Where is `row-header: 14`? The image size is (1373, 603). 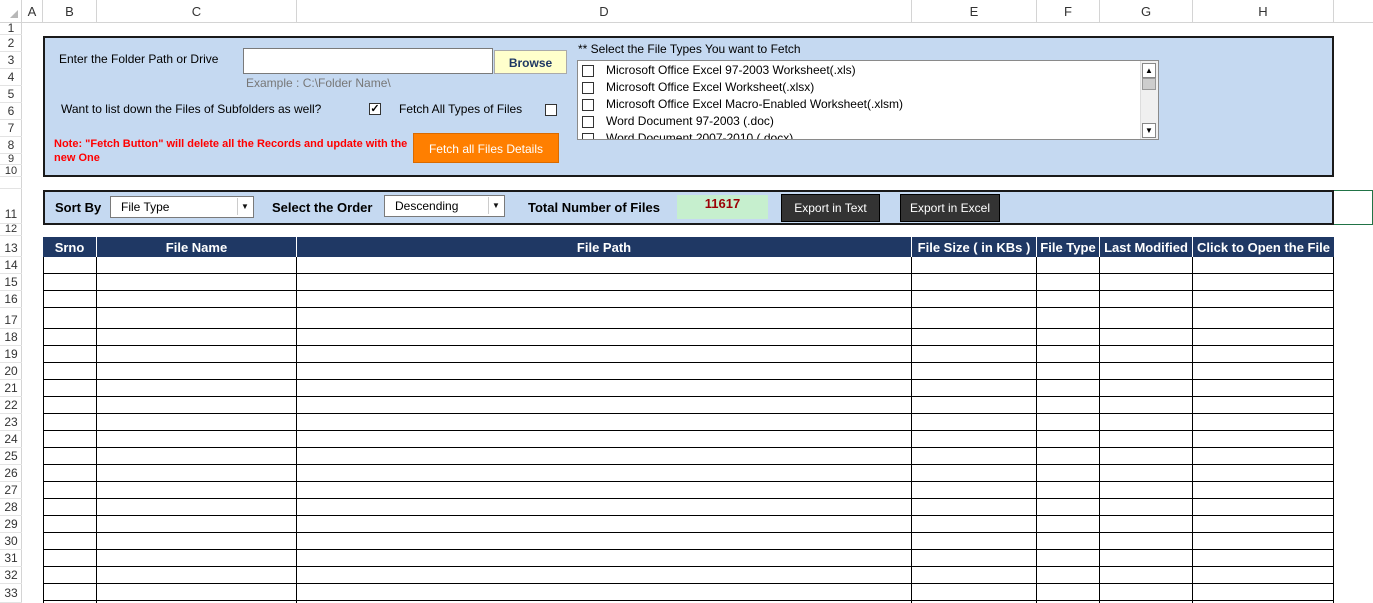 row-header: 14 is located at coordinates (11, 265).